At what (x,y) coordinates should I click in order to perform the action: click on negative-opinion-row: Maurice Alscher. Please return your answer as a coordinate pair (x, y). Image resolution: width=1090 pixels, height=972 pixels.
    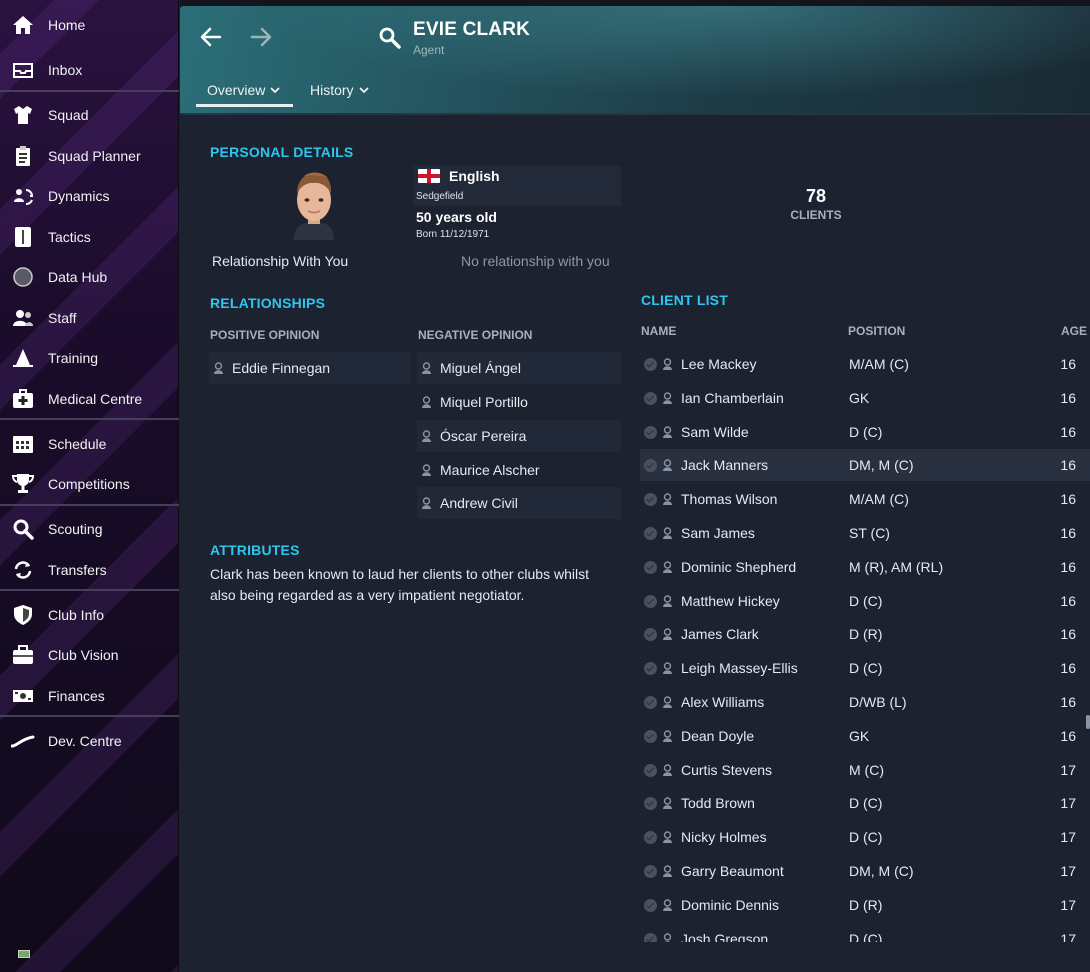
    Looking at the image, I should click on (519, 470).